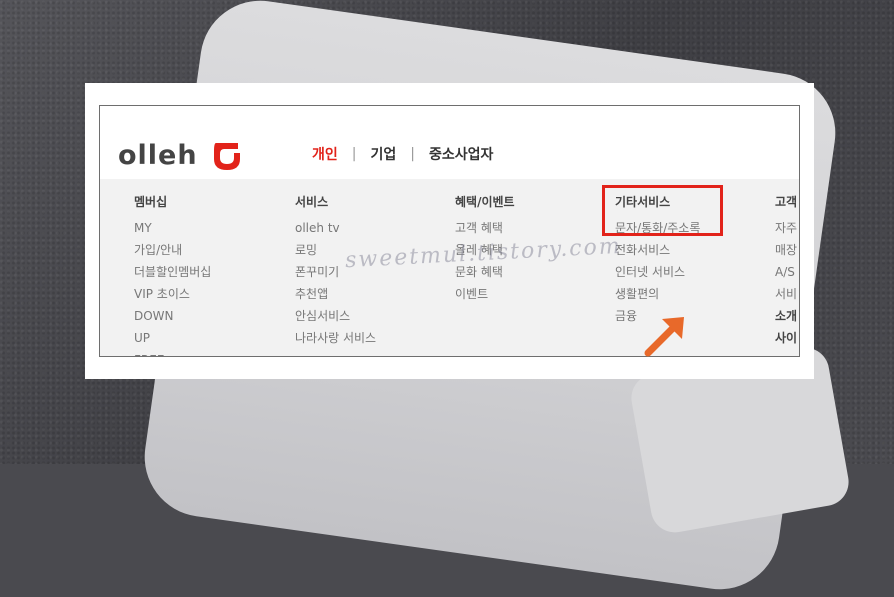 The width and height of the screenshot is (894, 597). I want to click on menu-link: DOWN, so click(172, 316).